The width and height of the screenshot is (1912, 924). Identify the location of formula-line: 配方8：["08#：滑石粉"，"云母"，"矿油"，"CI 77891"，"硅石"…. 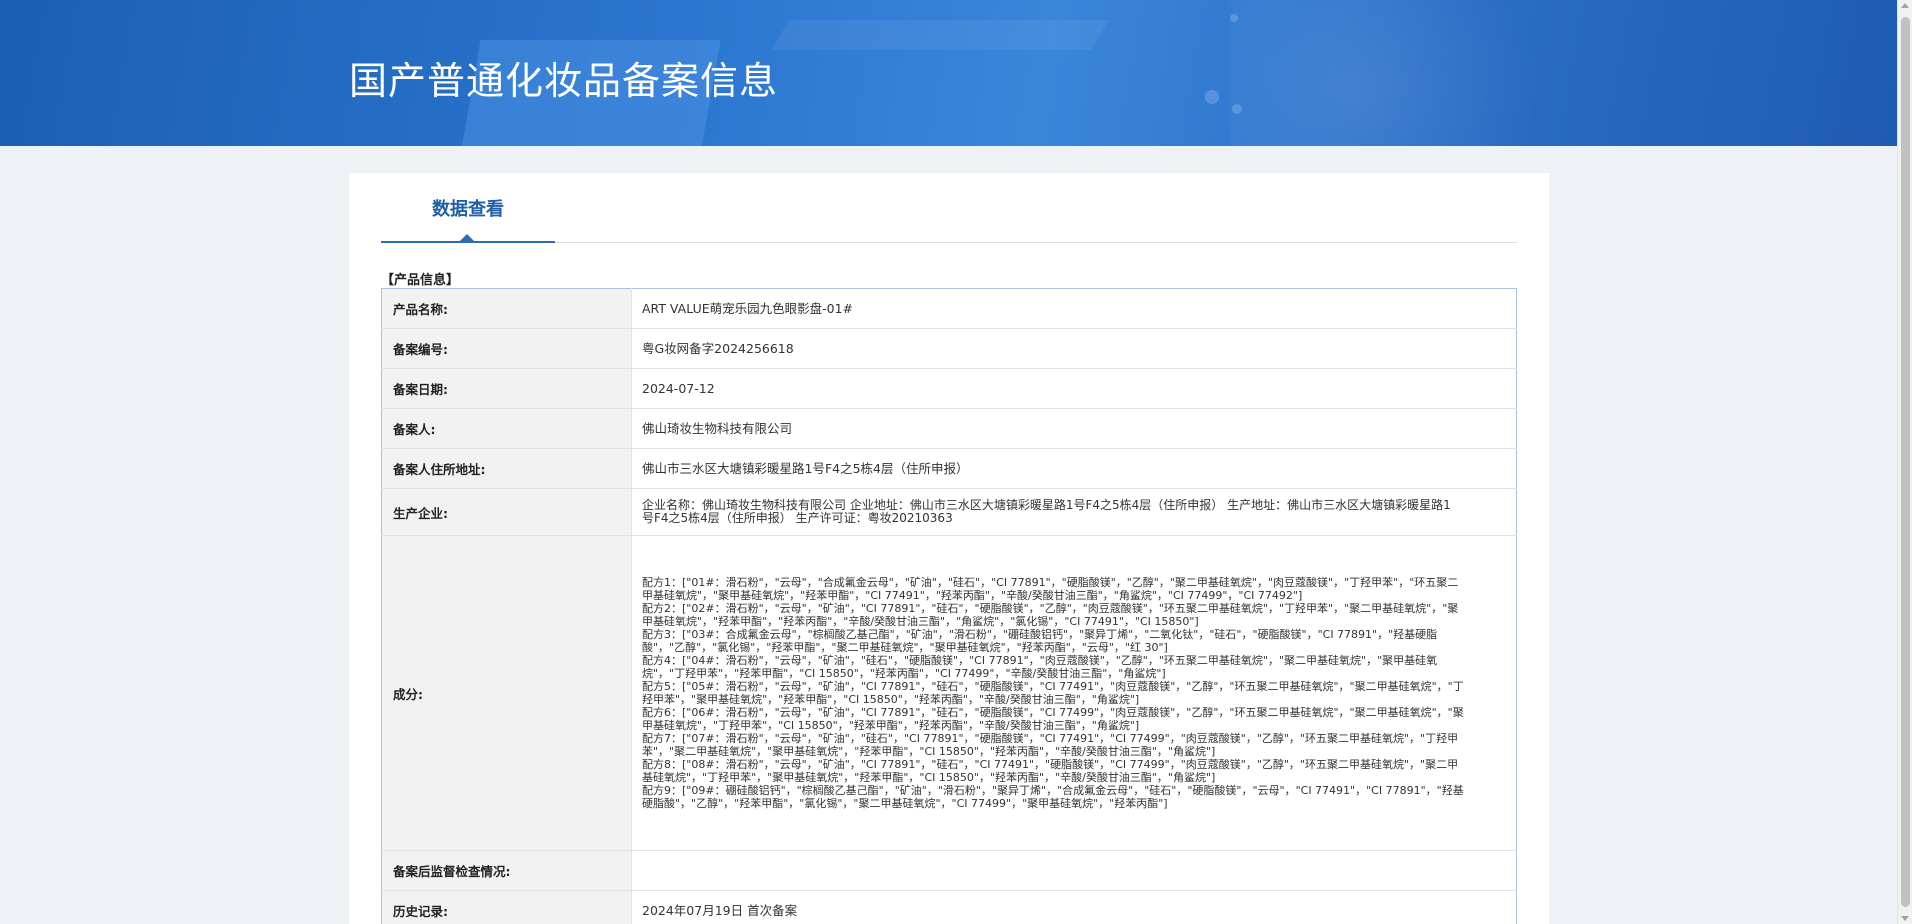
(1050, 771).